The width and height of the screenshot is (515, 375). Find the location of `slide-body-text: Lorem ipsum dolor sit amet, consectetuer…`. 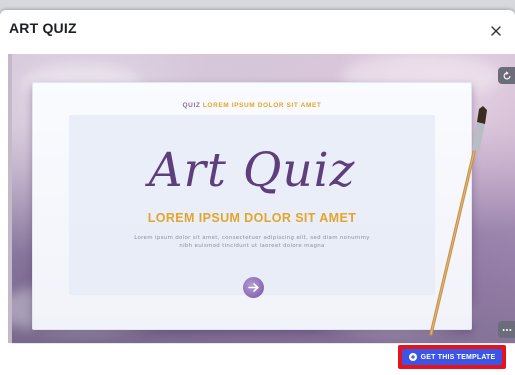

slide-body-text: Lorem ipsum dolor sit amet, consectetuer… is located at coordinates (252, 242).